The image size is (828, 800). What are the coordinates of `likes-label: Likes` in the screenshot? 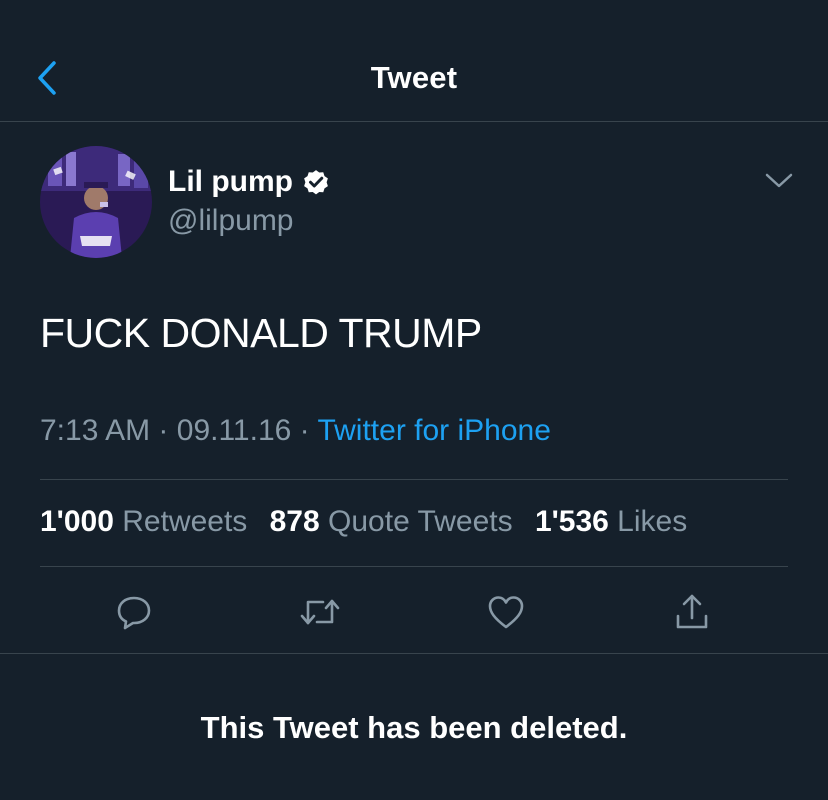 It's located at (652, 521).